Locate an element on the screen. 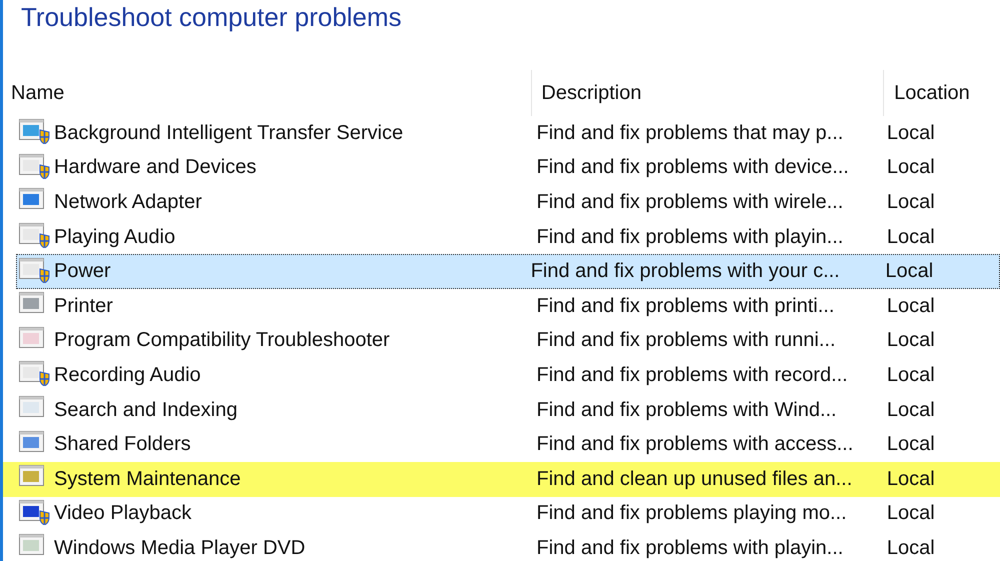 The image size is (1000, 561). table-row: Shared Folders Find and fix problems with access... Local is located at coordinates (501, 444).